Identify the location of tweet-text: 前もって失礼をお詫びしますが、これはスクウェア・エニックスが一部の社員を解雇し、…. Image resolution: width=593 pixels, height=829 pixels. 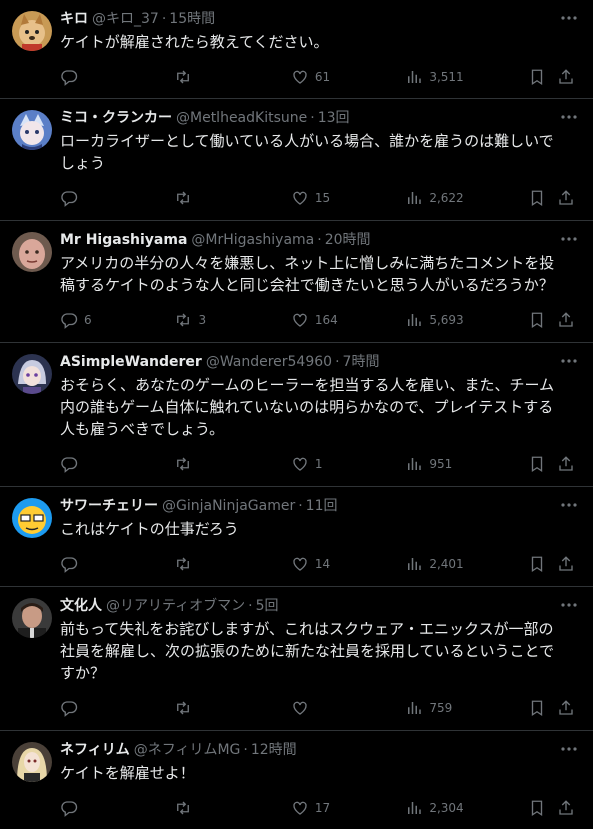
(307, 651).